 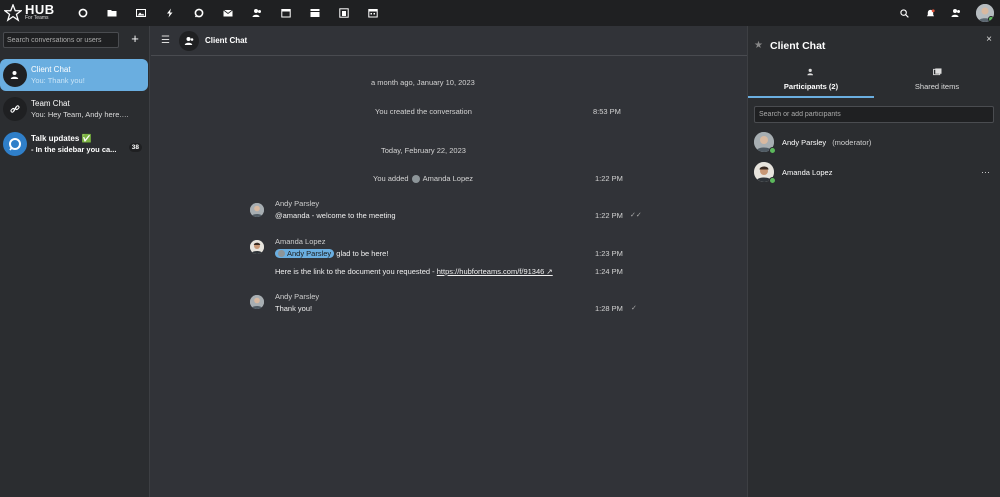 I want to click on message-time: 1:28 PM, so click(x=609, y=308).